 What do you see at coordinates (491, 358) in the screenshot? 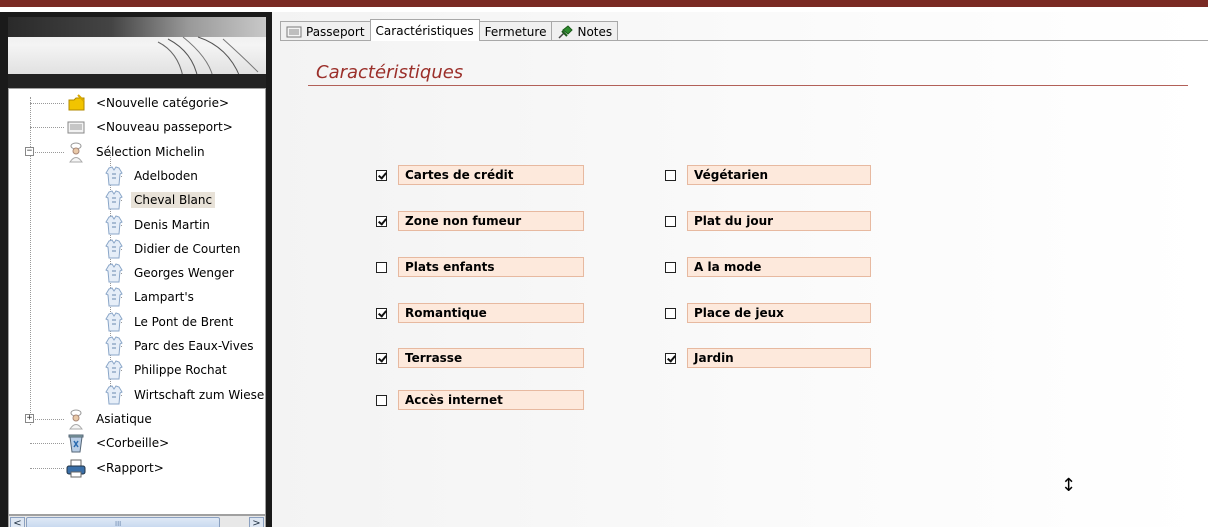
I see `feature-label: Terrasse` at bounding box center [491, 358].